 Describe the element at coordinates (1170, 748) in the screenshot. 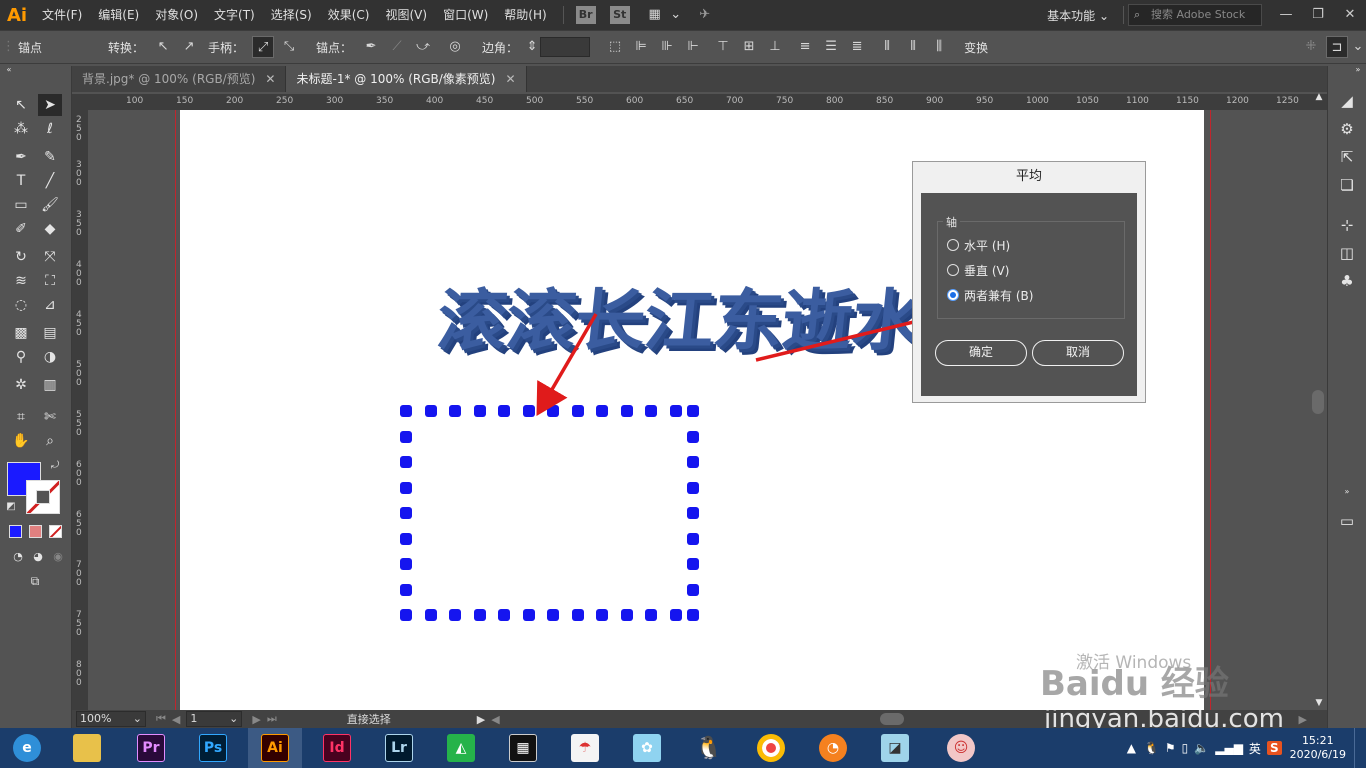

I see `flag-icon: ⚑` at that location.